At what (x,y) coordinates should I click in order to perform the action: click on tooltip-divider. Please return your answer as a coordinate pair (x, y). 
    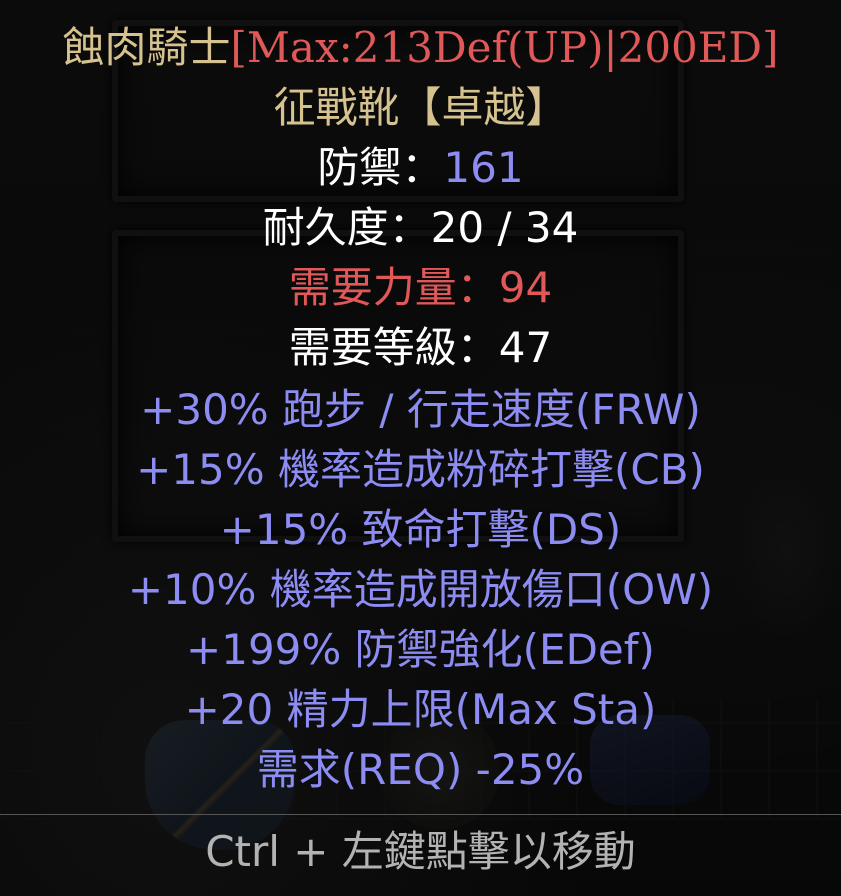
    Looking at the image, I should click on (420, 814).